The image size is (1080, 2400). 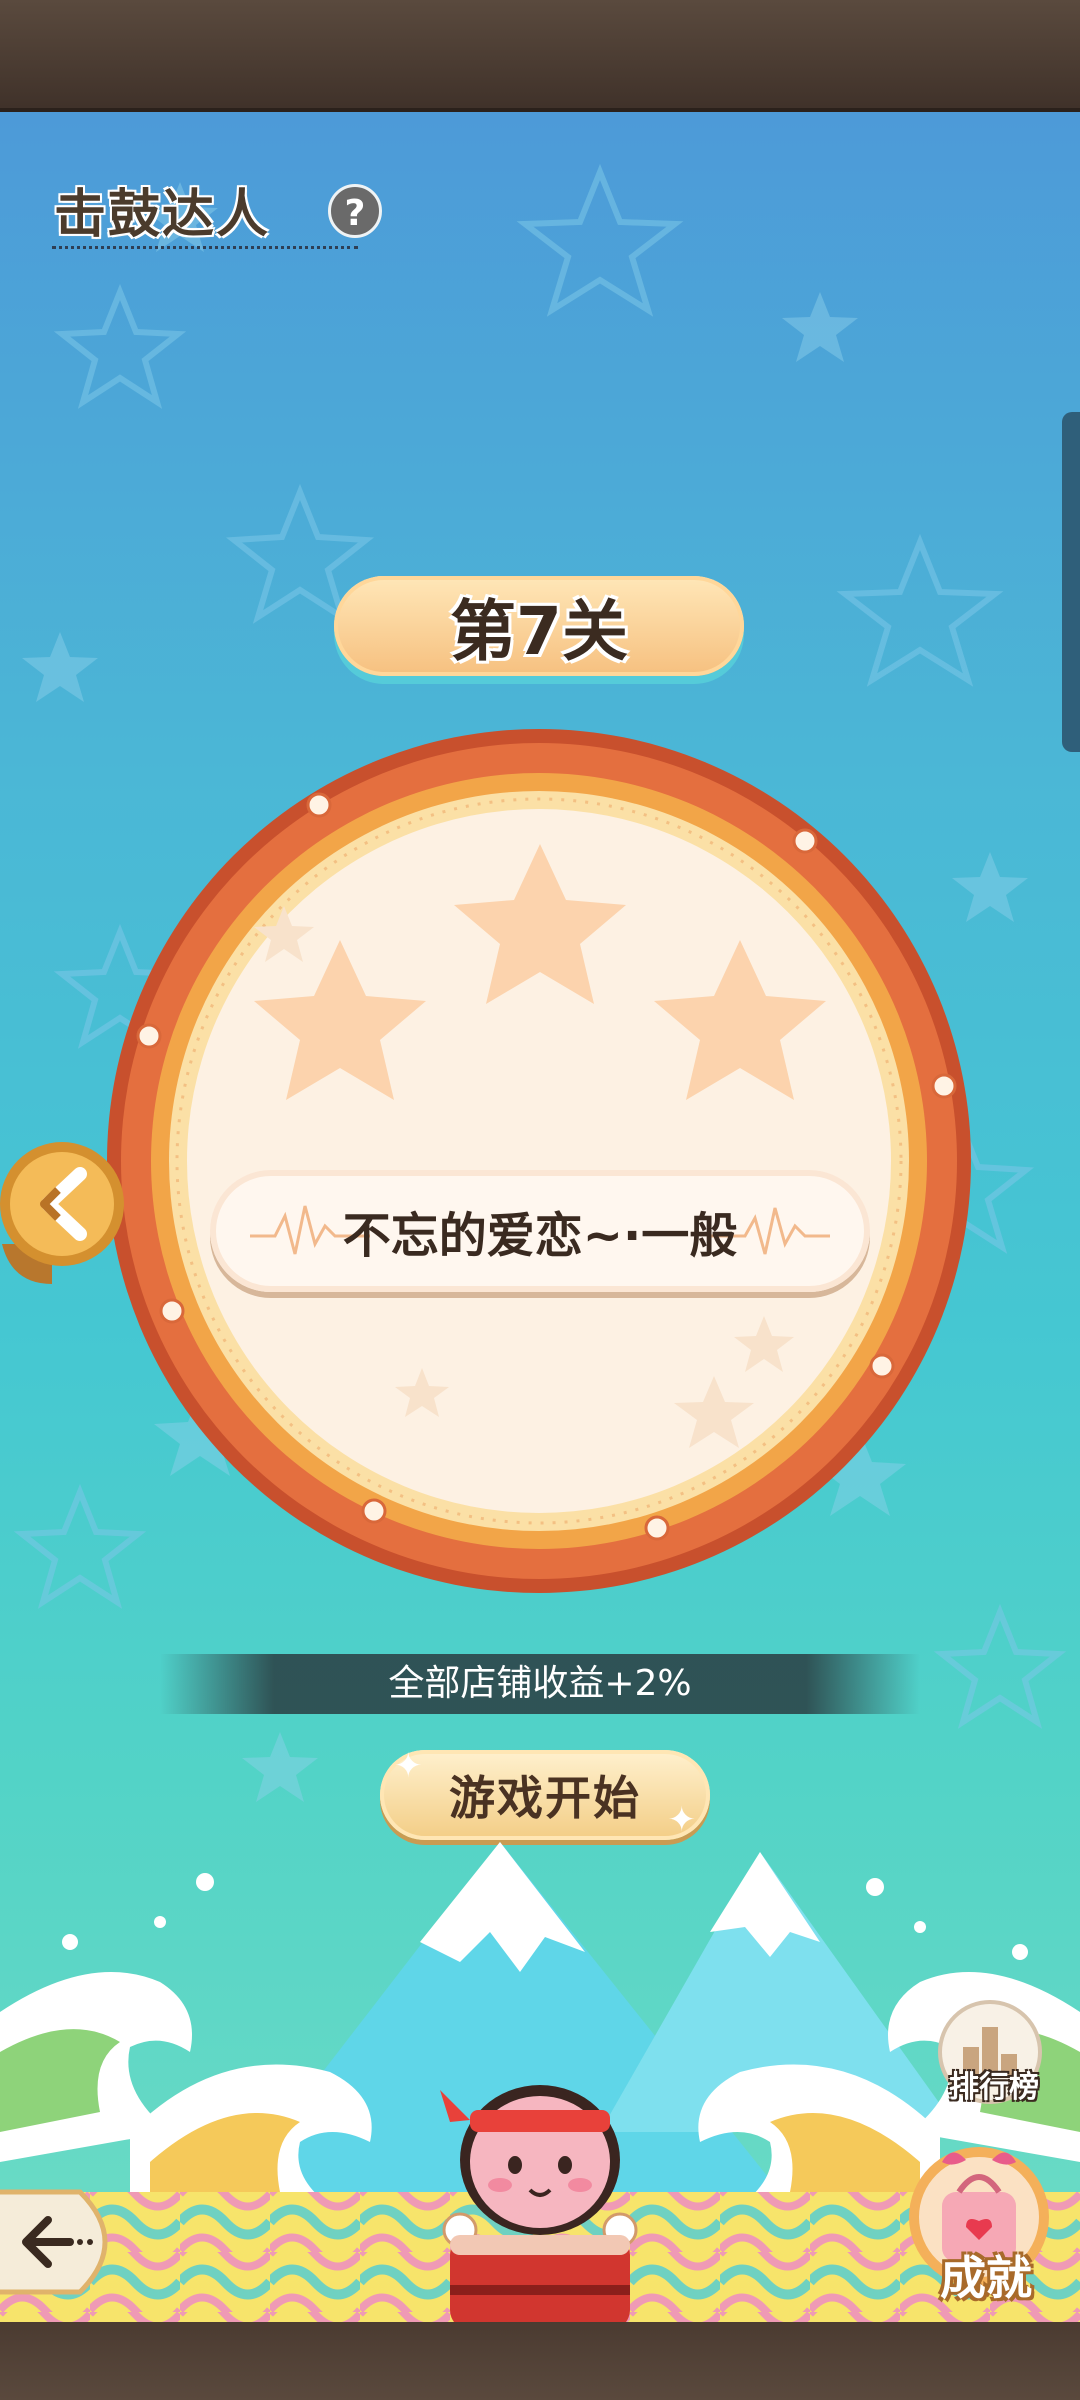 What do you see at coordinates (540, 1236) in the screenshot?
I see `song-title: 不忘的爱恋~·一般` at bounding box center [540, 1236].